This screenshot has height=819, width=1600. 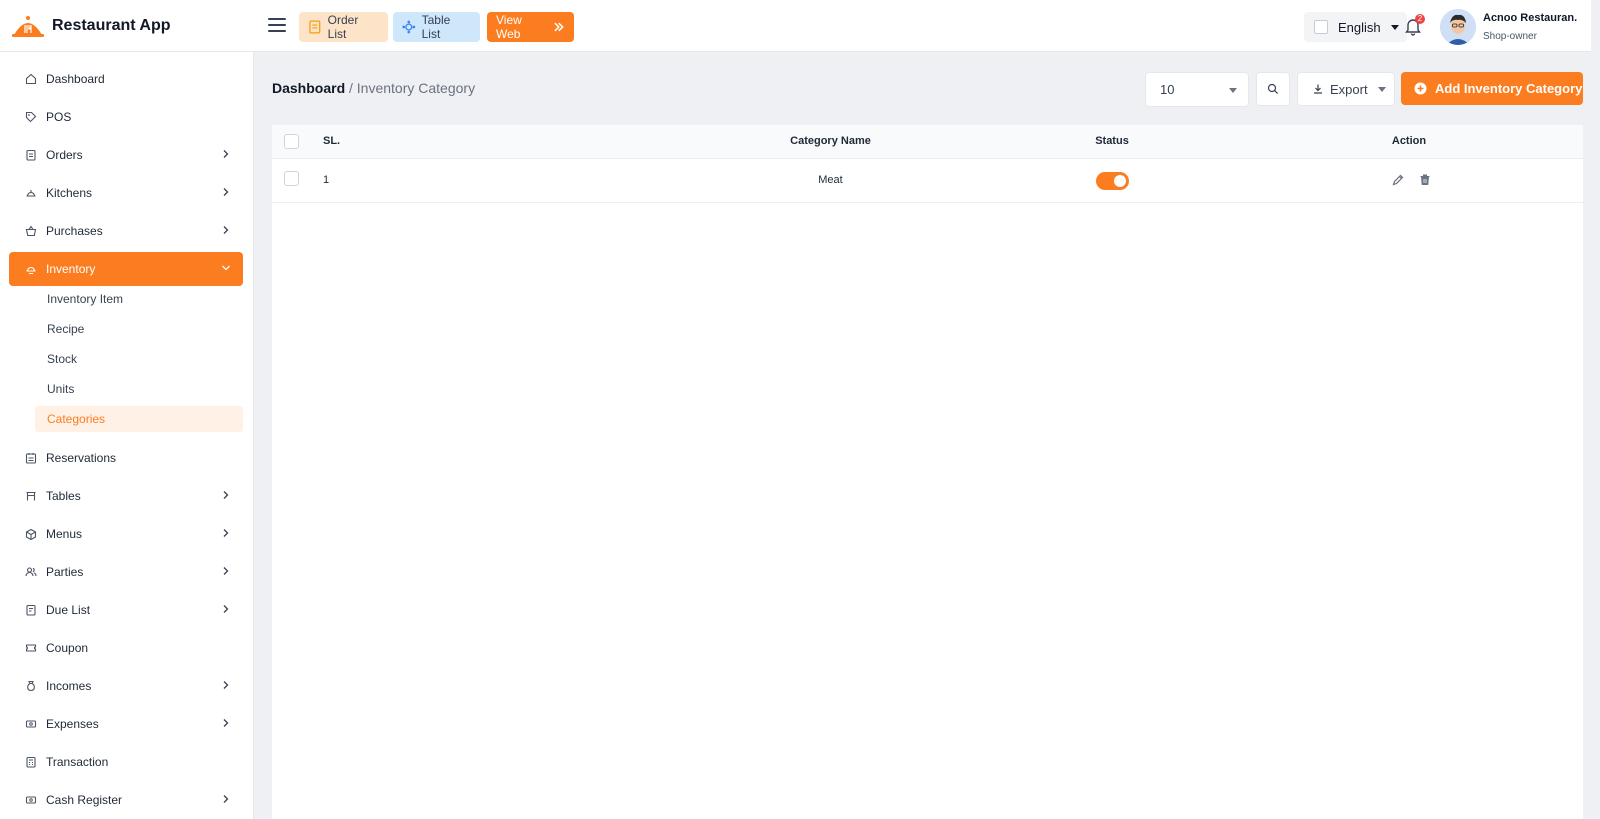 I want to click on sidebar-item-tables: Tables, so click(x=126, y=496).